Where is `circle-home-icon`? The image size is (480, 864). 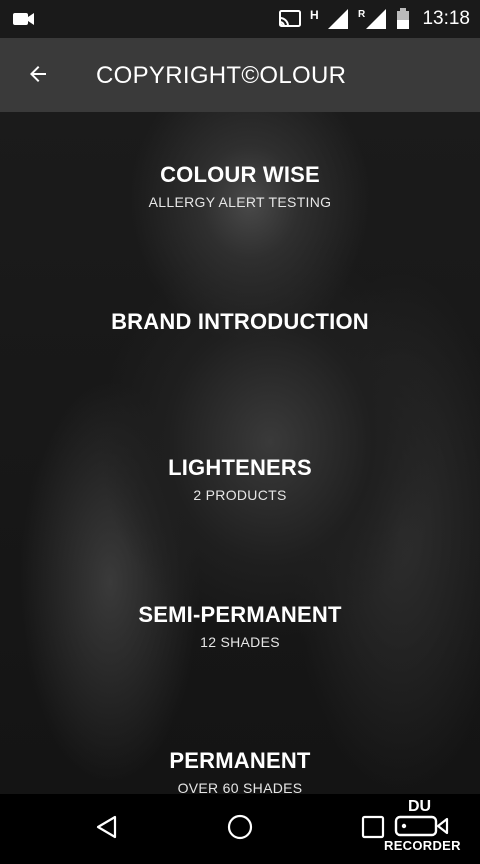
circle-home-icon is located at coordinates (240, 829).